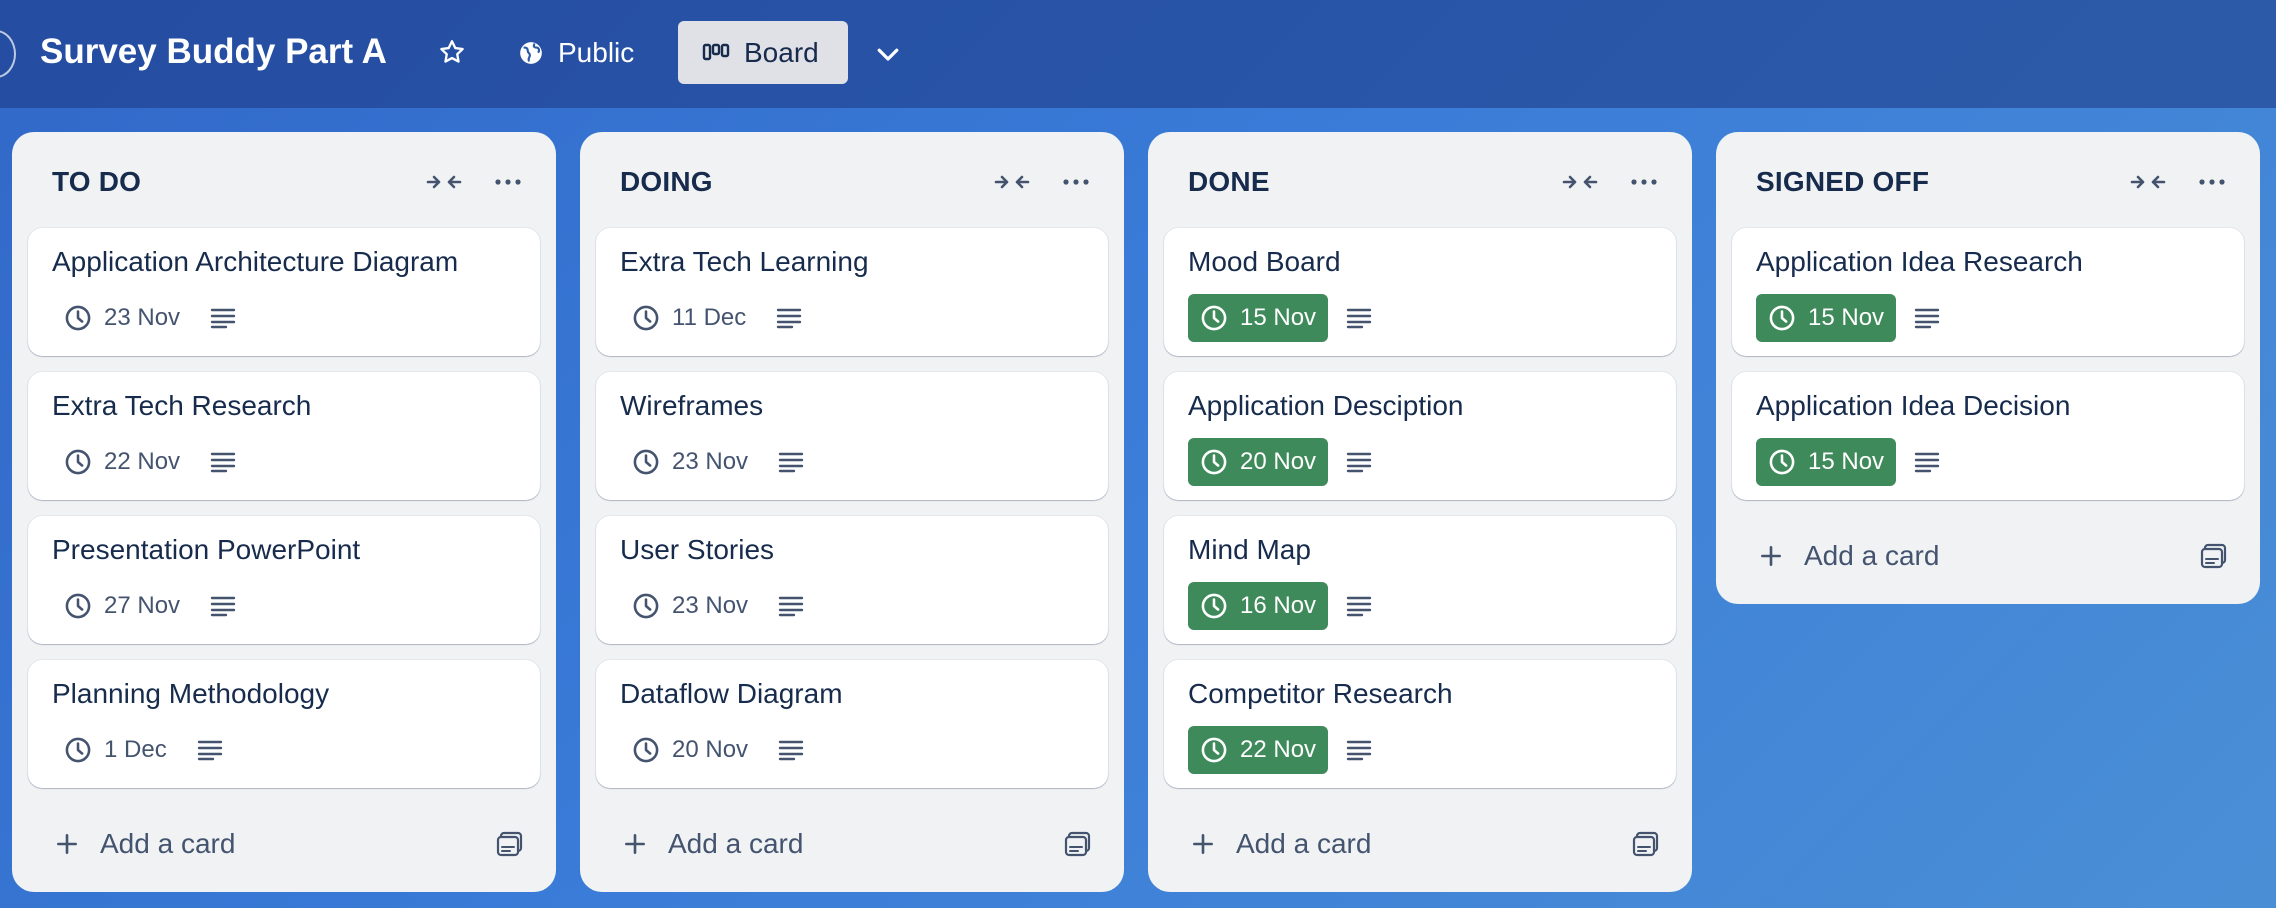  I want to click on board-view-icon, so click(716, 51).